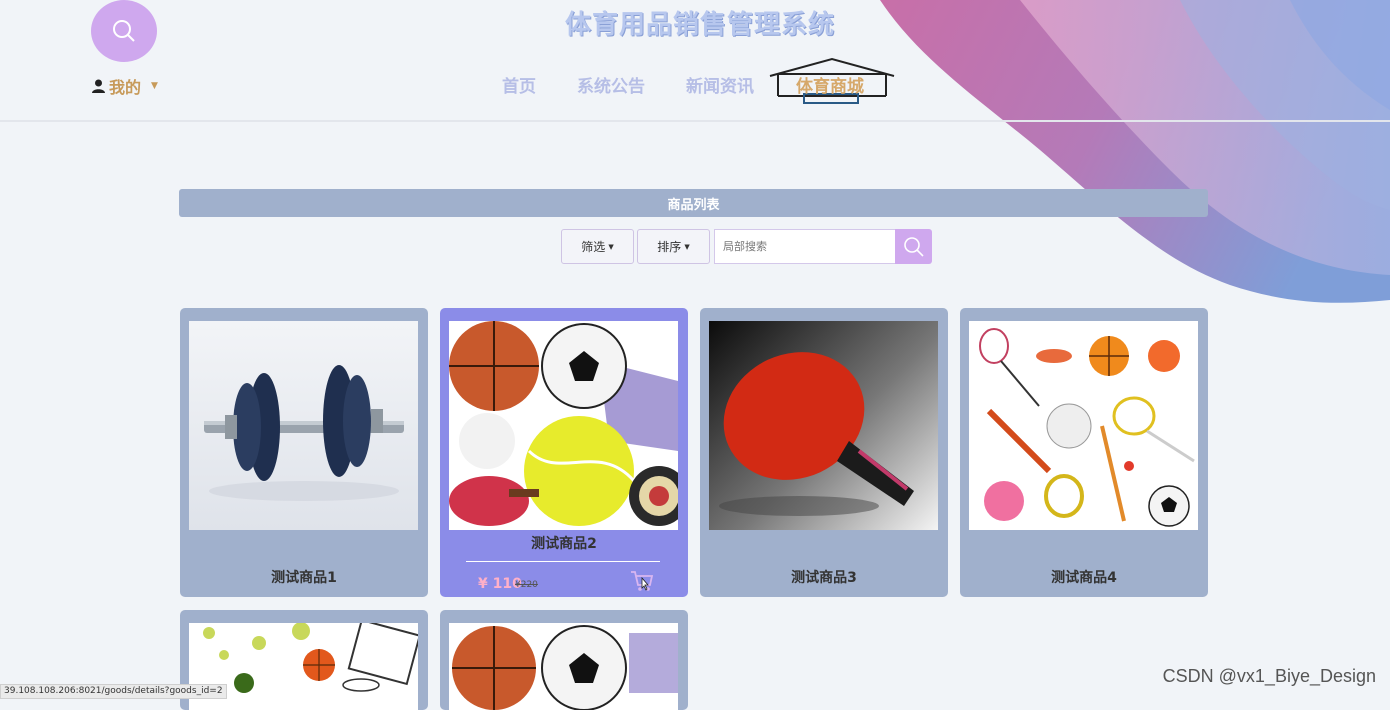  I want to click on user-icon, so click(98, 86).